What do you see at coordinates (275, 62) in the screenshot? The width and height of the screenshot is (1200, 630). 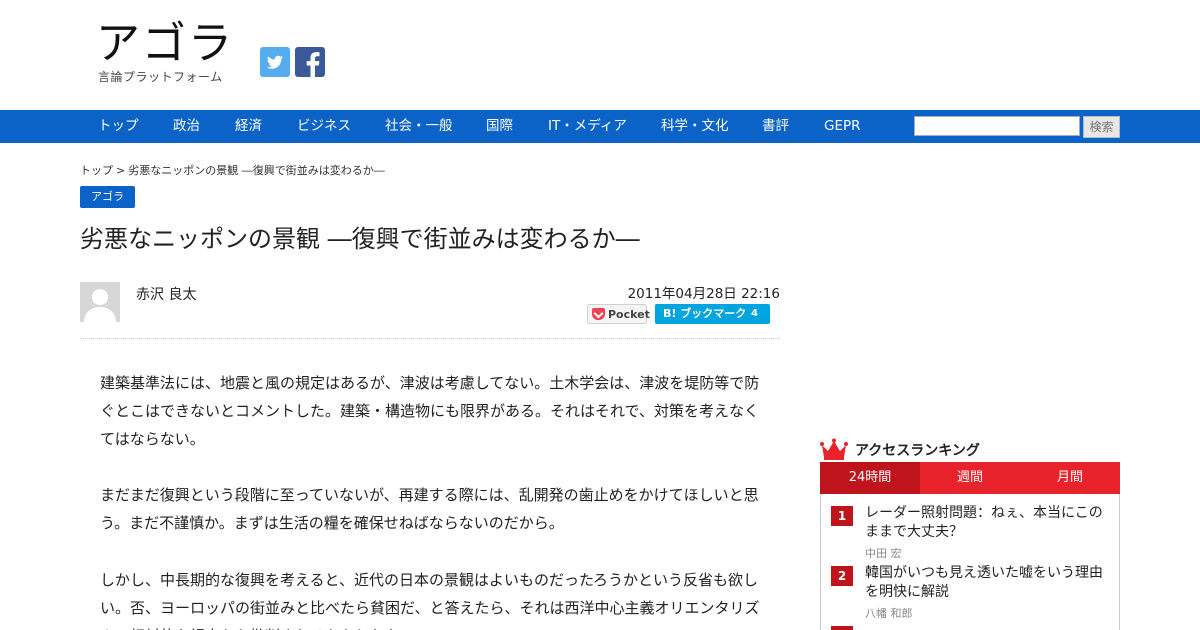 I see `twitter-icon` at bounding box center [275, 62].